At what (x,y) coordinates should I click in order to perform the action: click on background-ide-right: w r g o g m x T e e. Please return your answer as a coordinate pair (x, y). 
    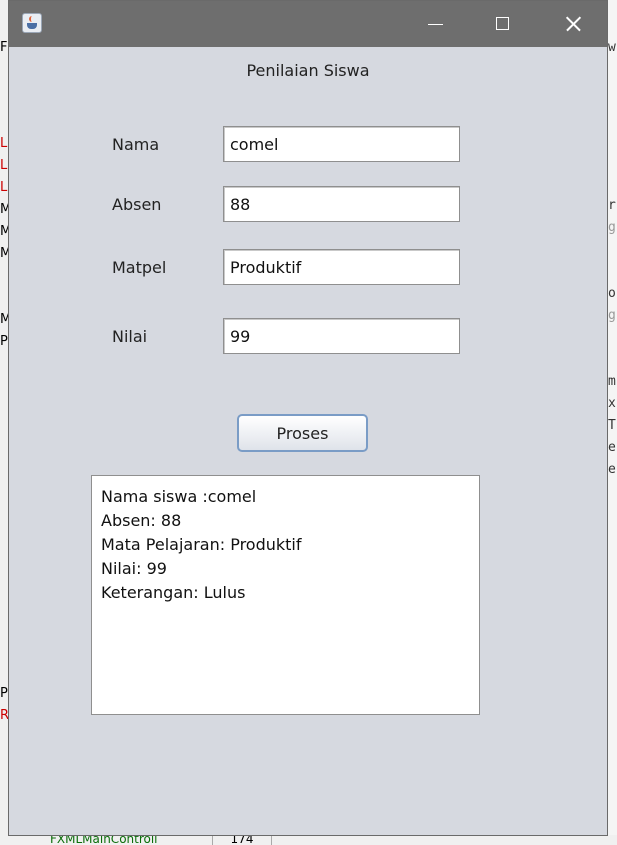
    Looking at the image, I should click on (612, 422).